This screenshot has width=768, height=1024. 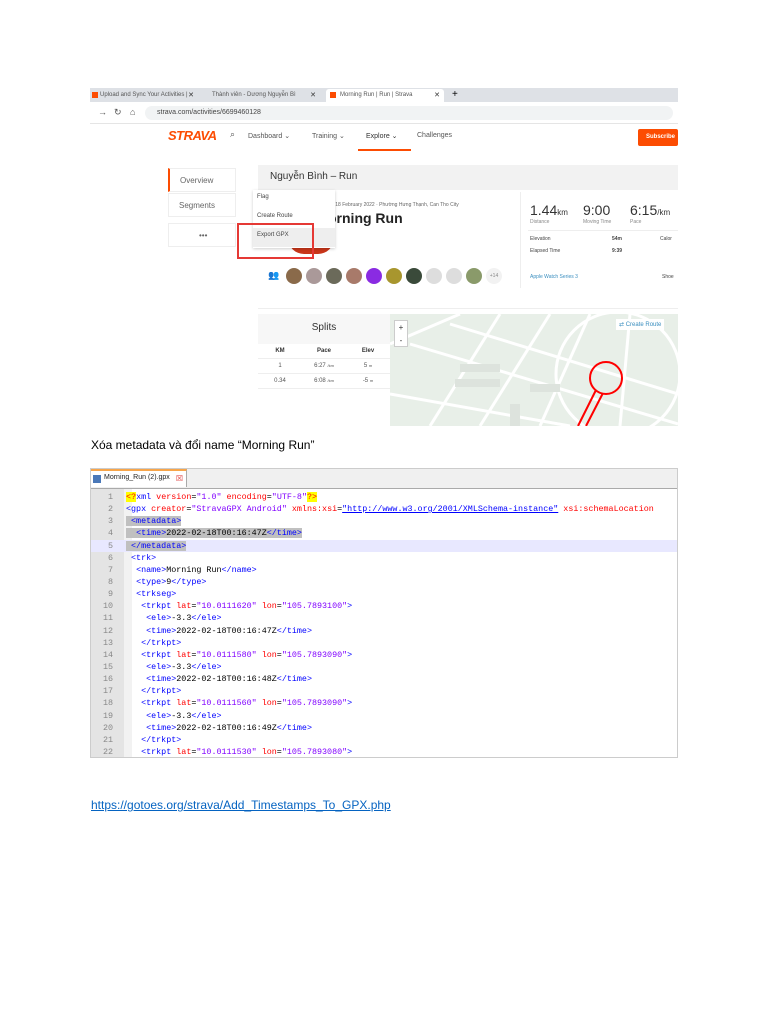 What do you see at coordinates (385, 95) in the screenshot?
I see `browser-tab-active: Morning Run | Run | Strava ✕` at bounding box center [385, 95].